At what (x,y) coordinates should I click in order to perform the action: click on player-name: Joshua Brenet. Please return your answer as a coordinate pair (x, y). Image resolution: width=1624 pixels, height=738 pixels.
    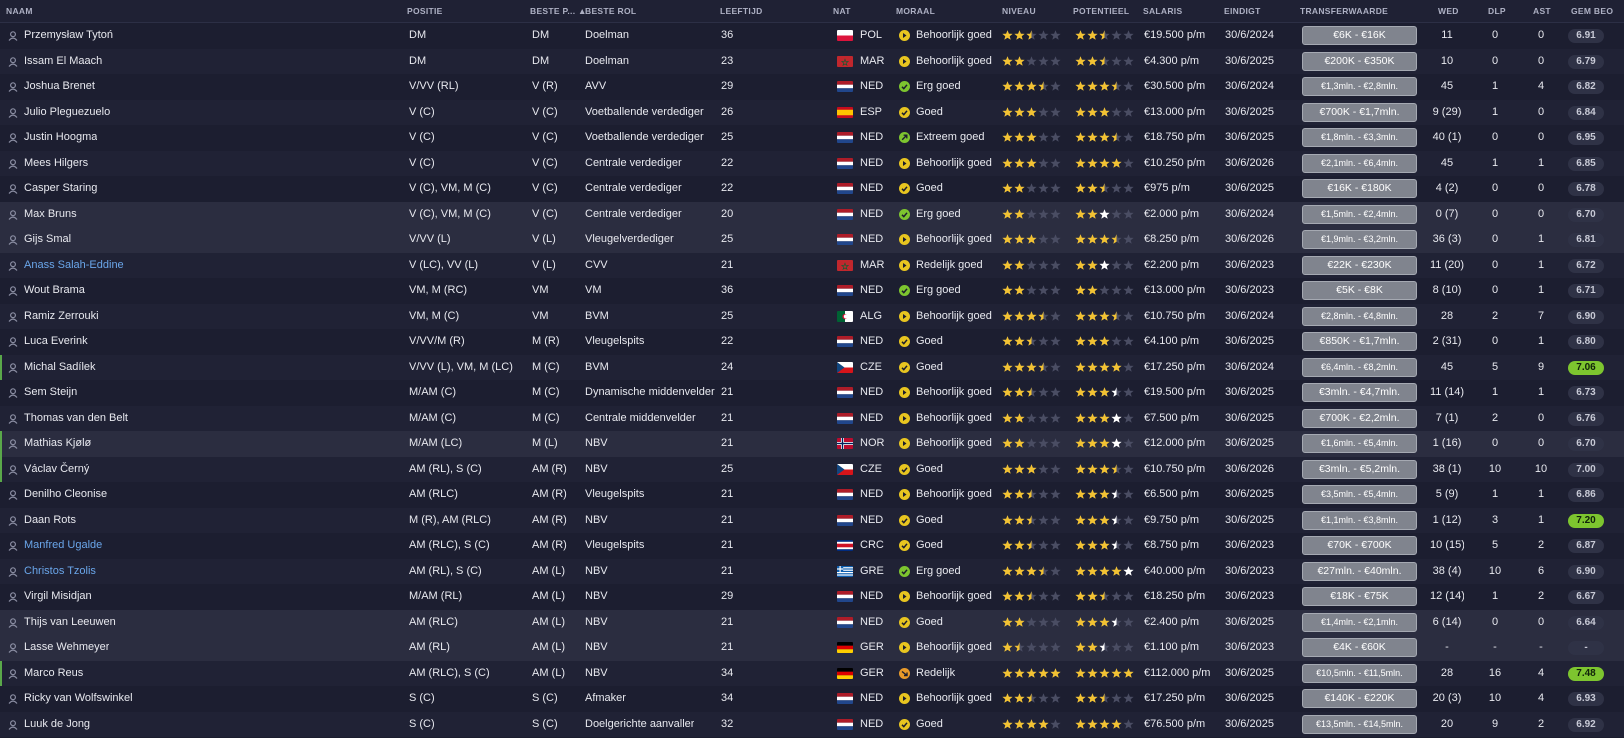
    Looking at the image, I should click on (59, 87).